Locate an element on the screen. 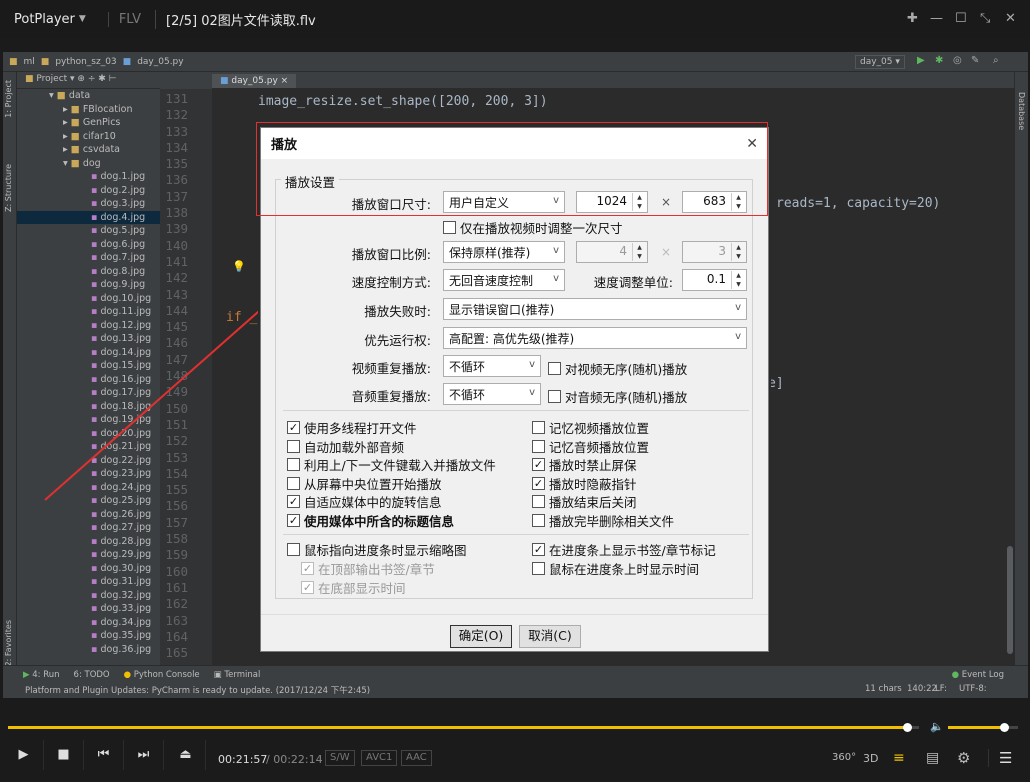 The width and height of the screenshot is (1030, 782). volume-thumb is located at coordinates (1004, 727).